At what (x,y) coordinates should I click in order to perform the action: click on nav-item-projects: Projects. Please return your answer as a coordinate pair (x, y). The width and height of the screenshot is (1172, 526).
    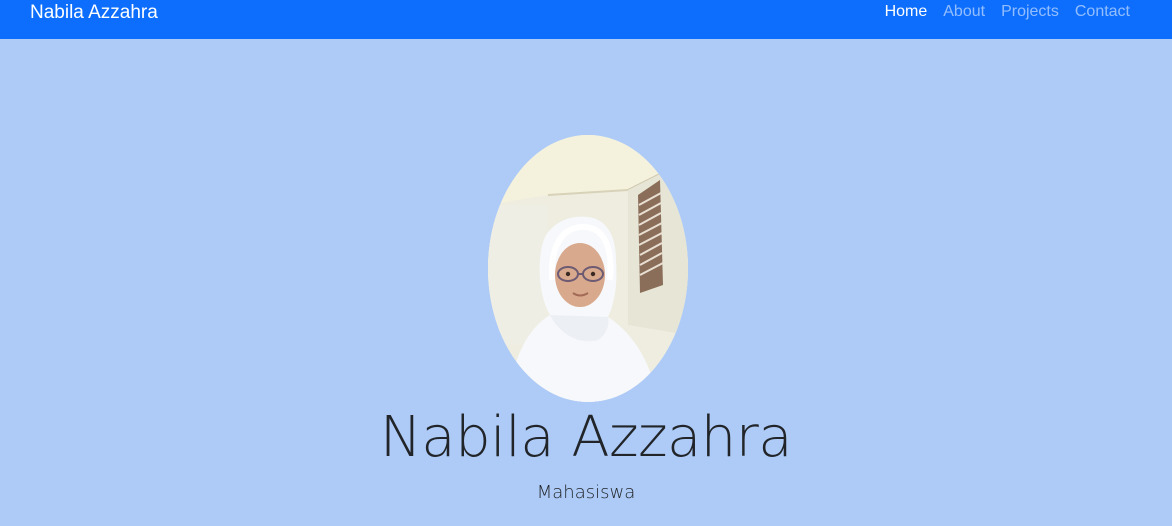
    Looking at the image, I should click on (1030, 12).